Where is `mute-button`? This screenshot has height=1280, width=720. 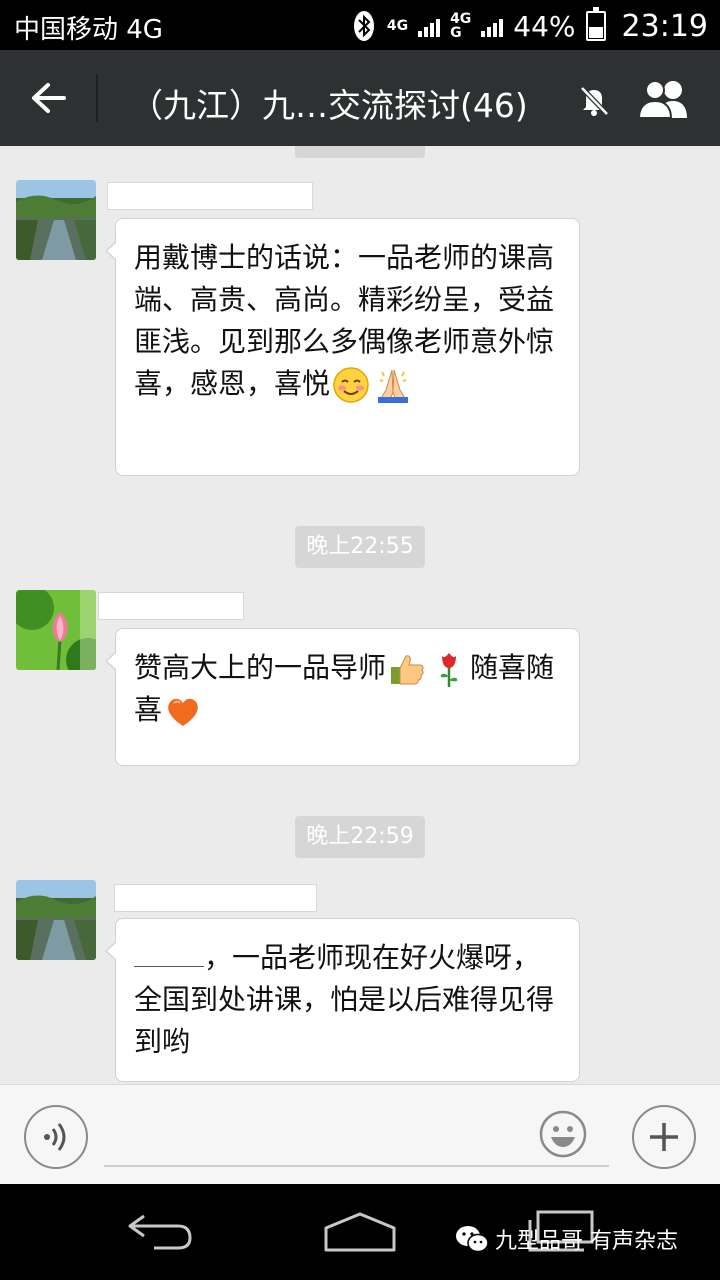
mute-button is located at coordinates (594, 100).